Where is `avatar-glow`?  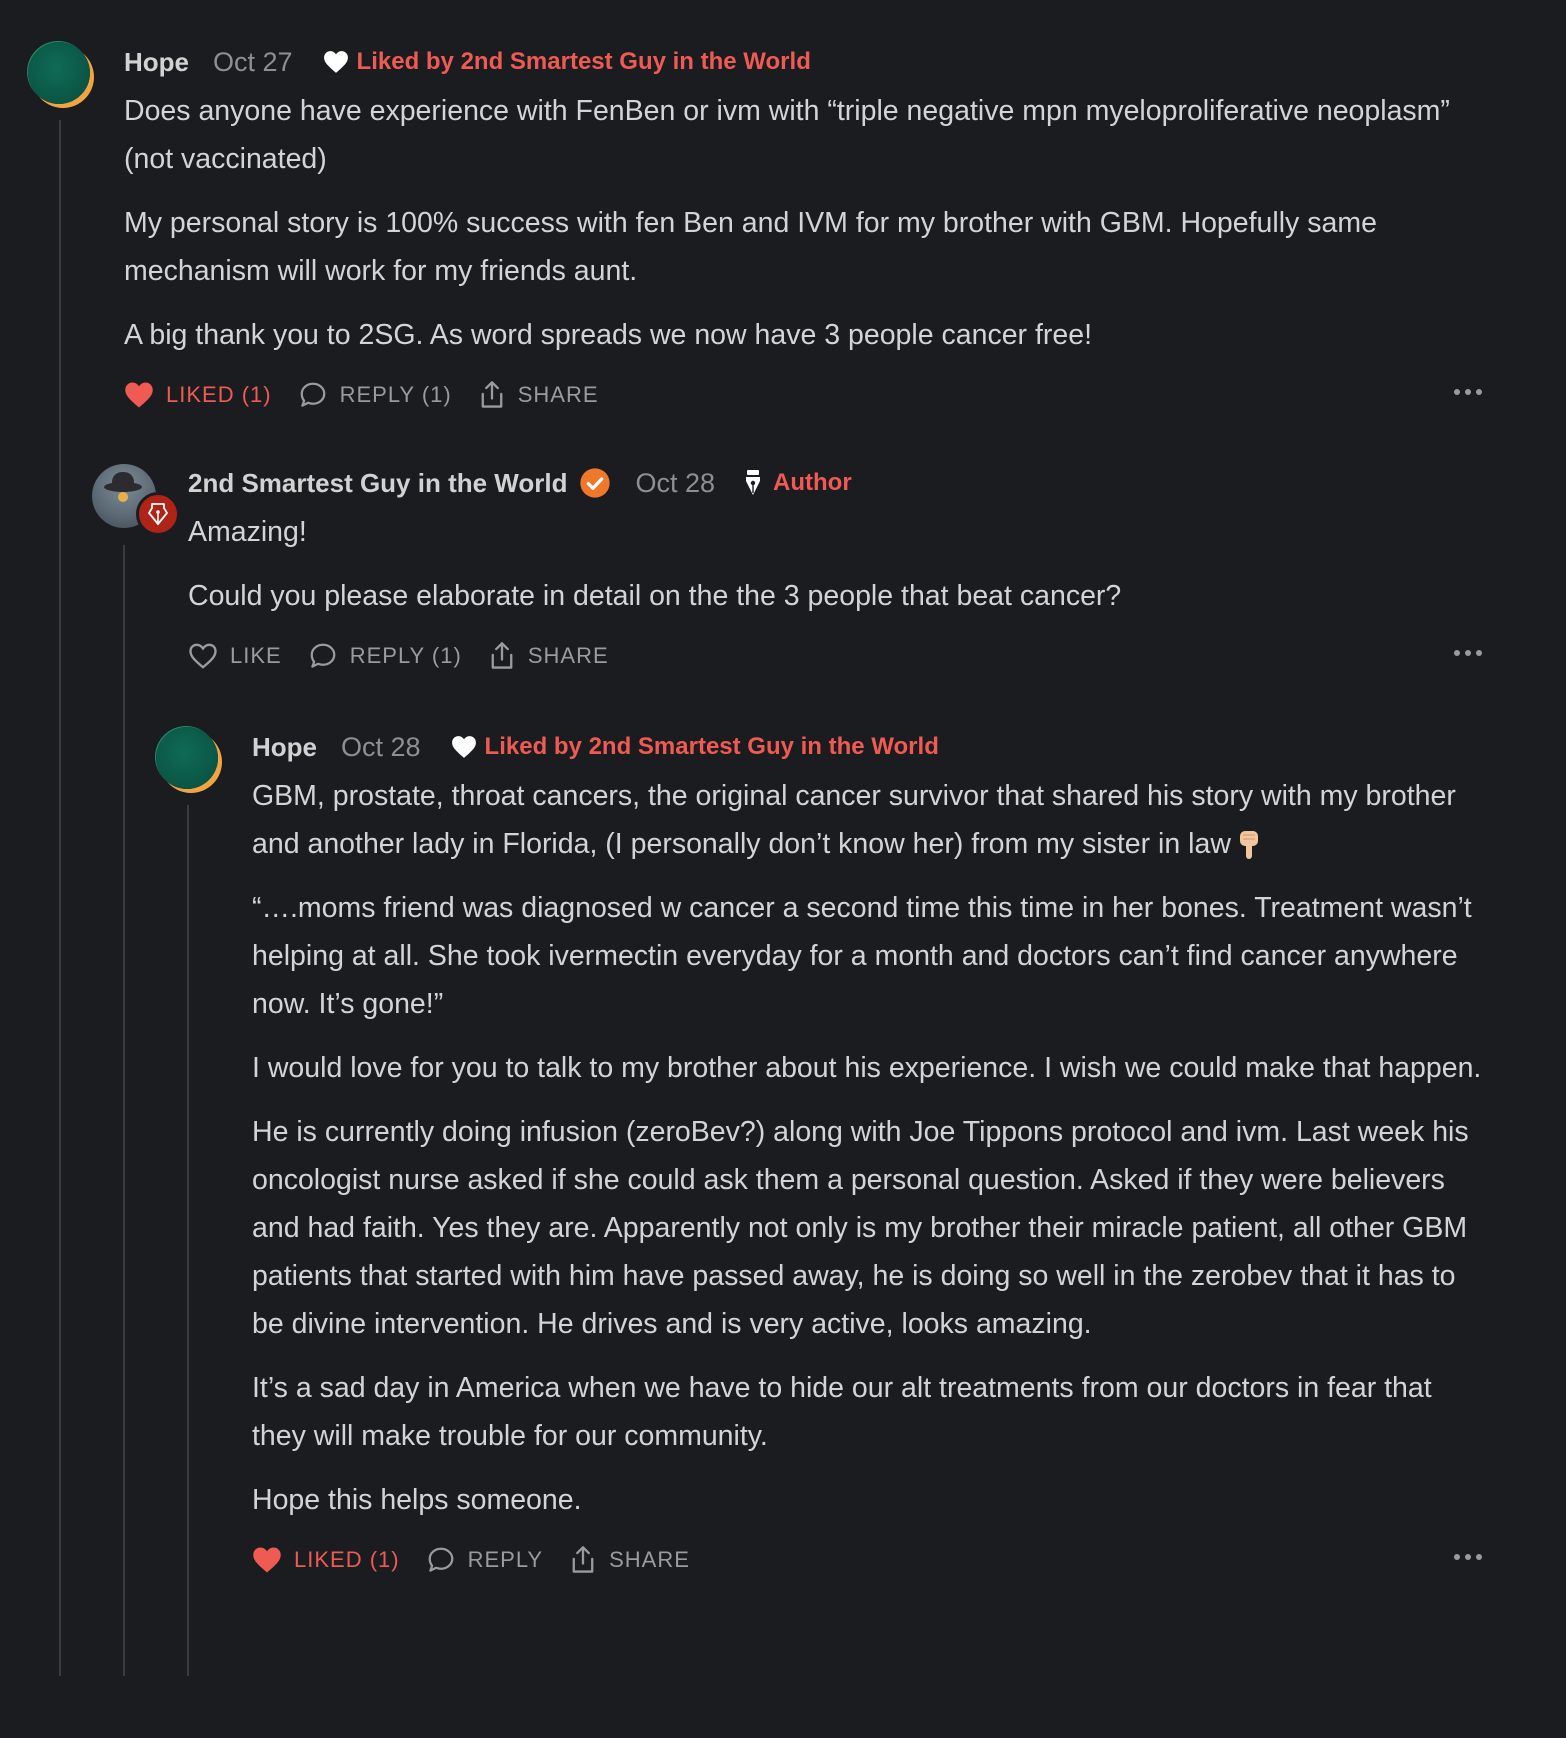 avatar-glow is located at coordinates (123, 497).